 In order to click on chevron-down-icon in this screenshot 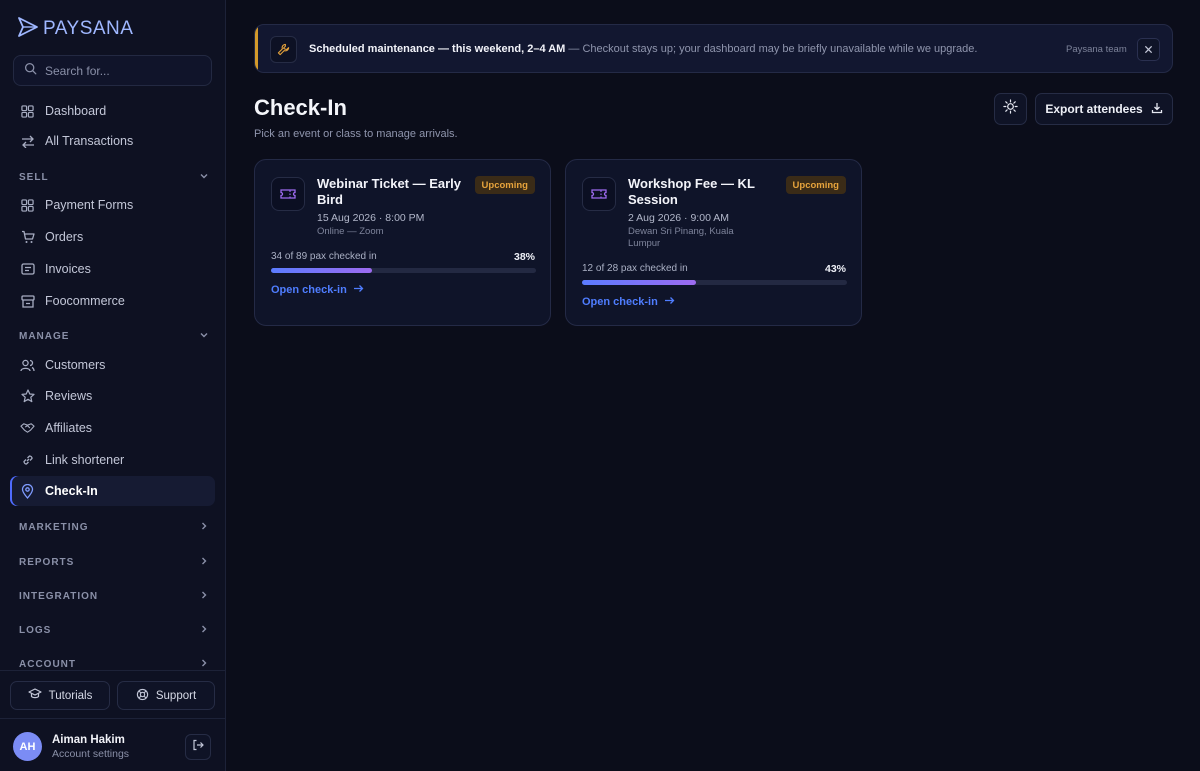, I will do `click(204, 336)`.